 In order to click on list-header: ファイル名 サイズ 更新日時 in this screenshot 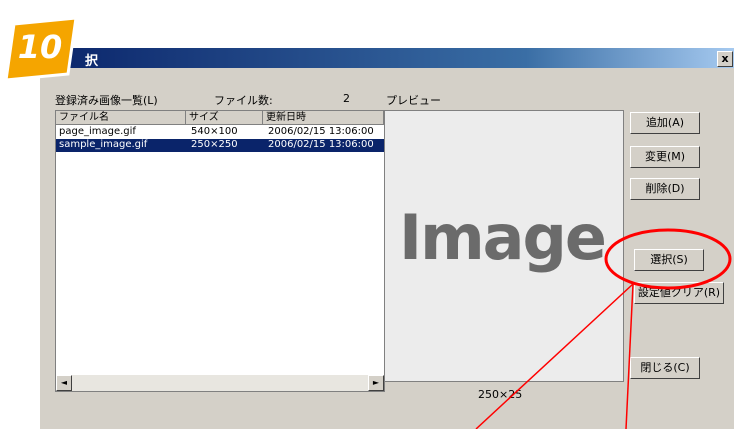, I will do `click(220, 118)`.